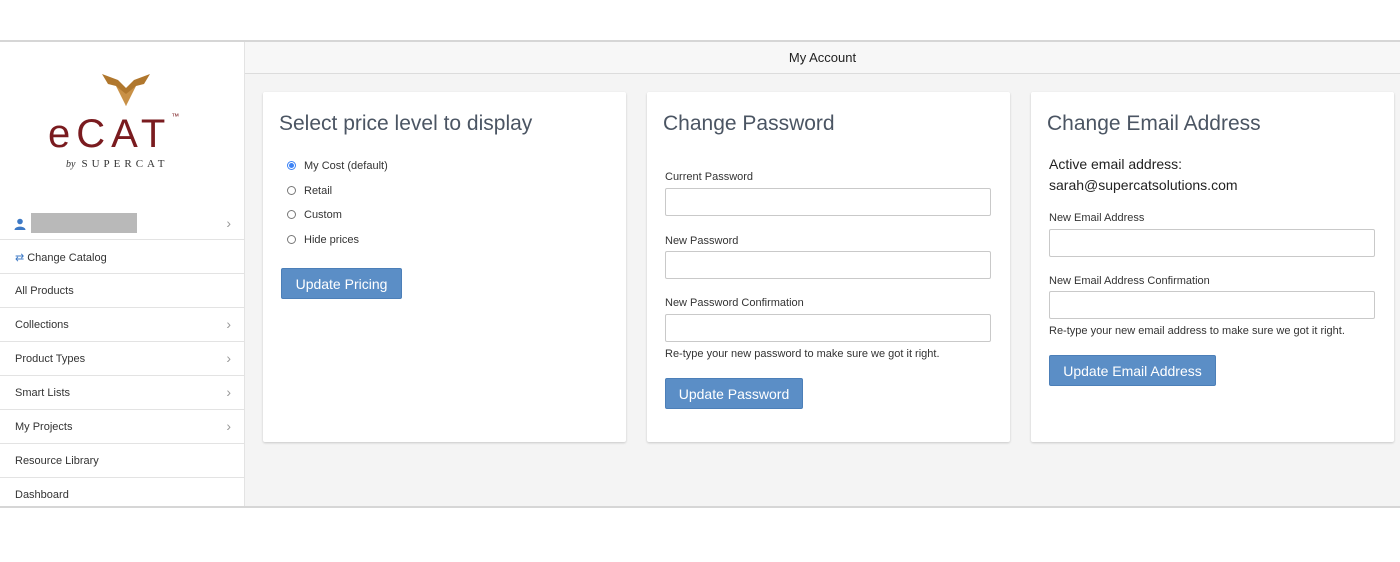  What do you see at coordinates (122, 257) in the screenshot?
I see `sidebar-item-change-catalog: ⇄ Change Catalog` at bounding box center [122, 257].